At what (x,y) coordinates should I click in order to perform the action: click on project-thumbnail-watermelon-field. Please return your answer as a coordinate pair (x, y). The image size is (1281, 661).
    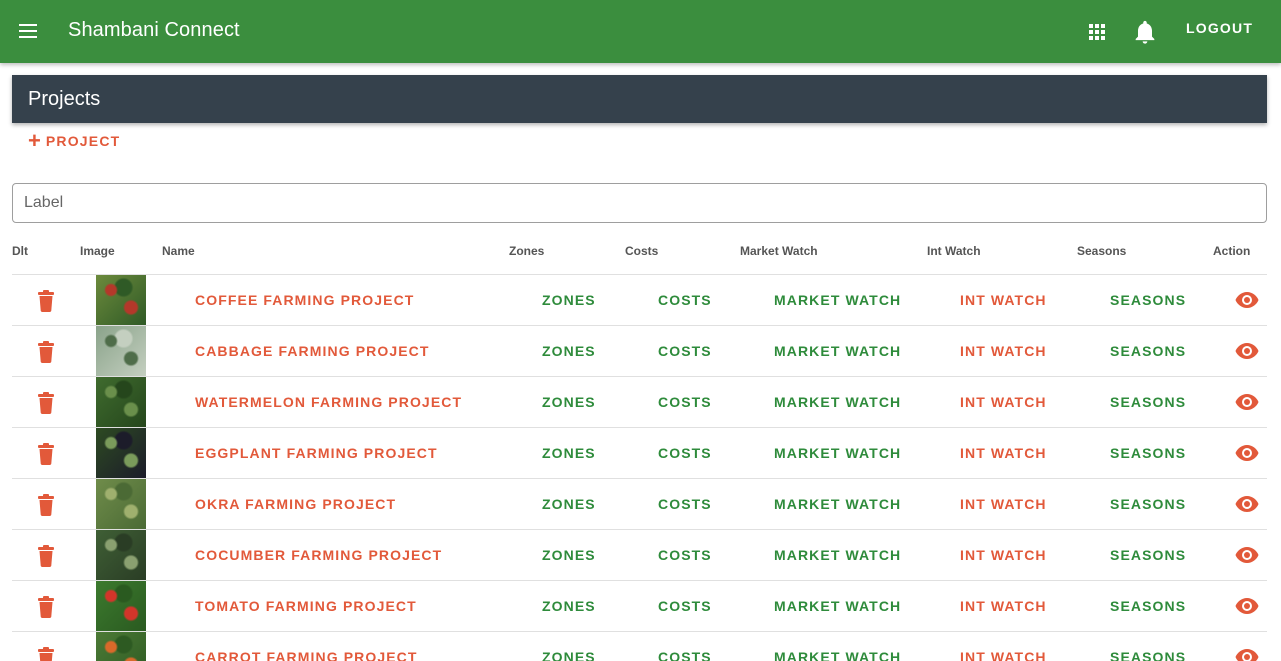
    Looking at the image, I should click on (121, 402).